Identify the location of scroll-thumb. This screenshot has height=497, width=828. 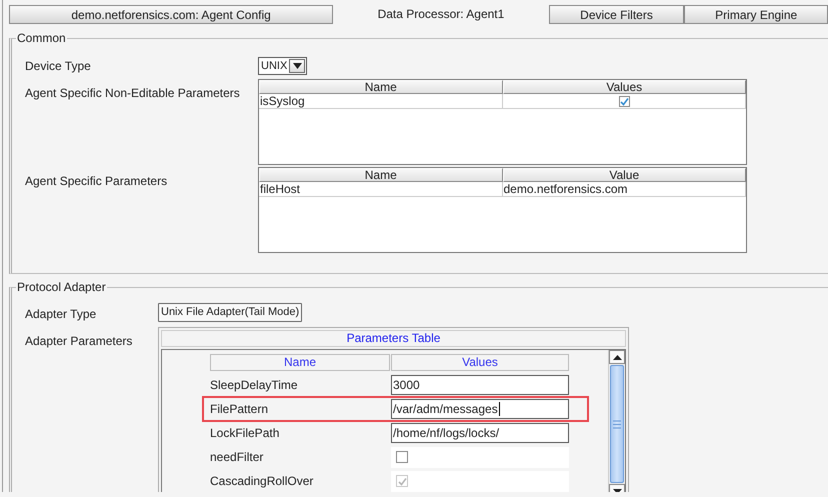
(617, 424).